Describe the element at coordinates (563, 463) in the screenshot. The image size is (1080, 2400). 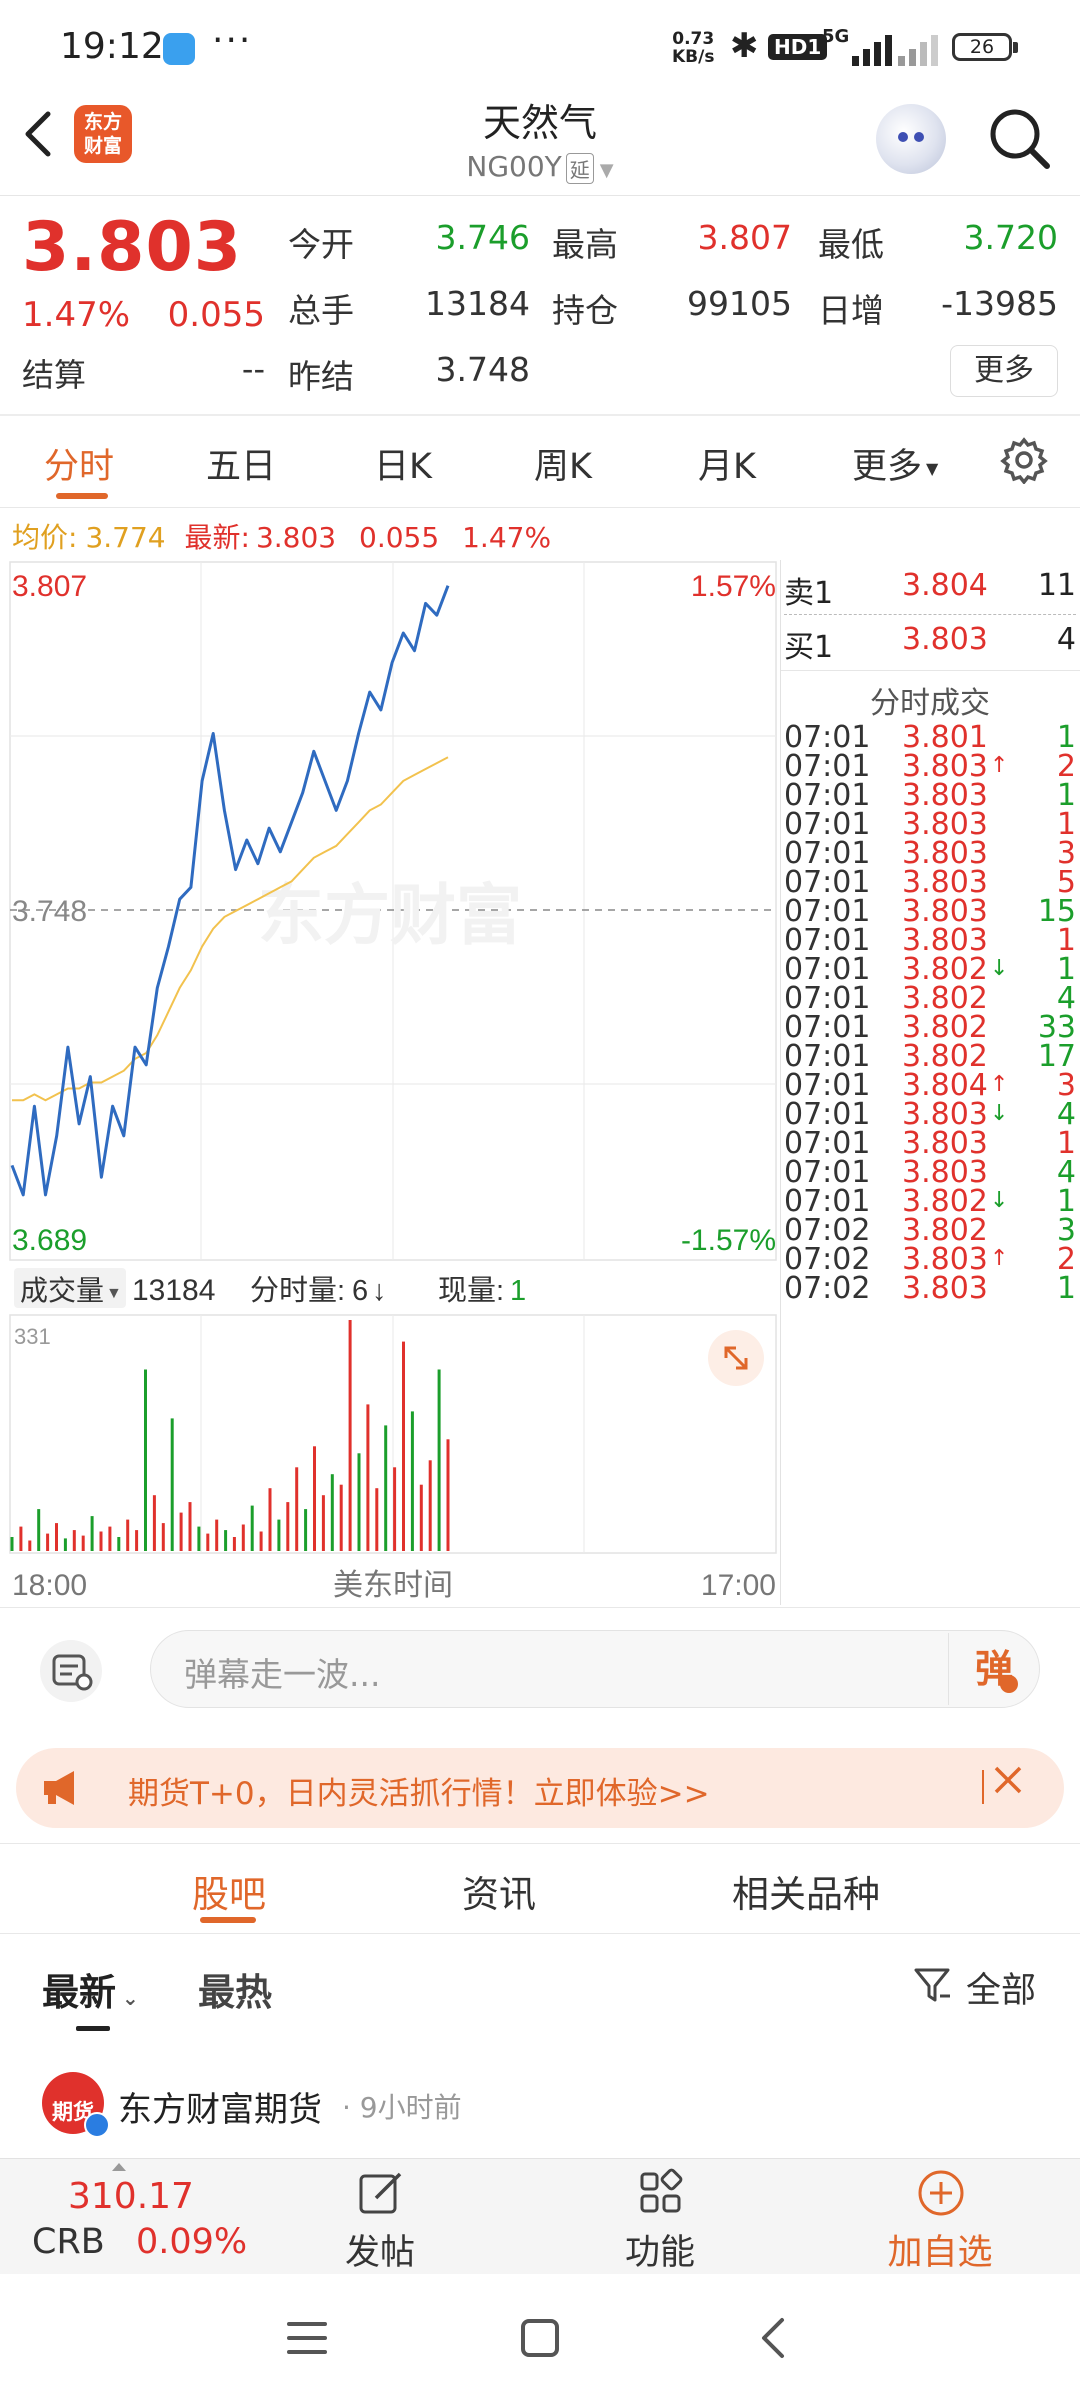
I see `tab-weekly-k: 周K` at that location.